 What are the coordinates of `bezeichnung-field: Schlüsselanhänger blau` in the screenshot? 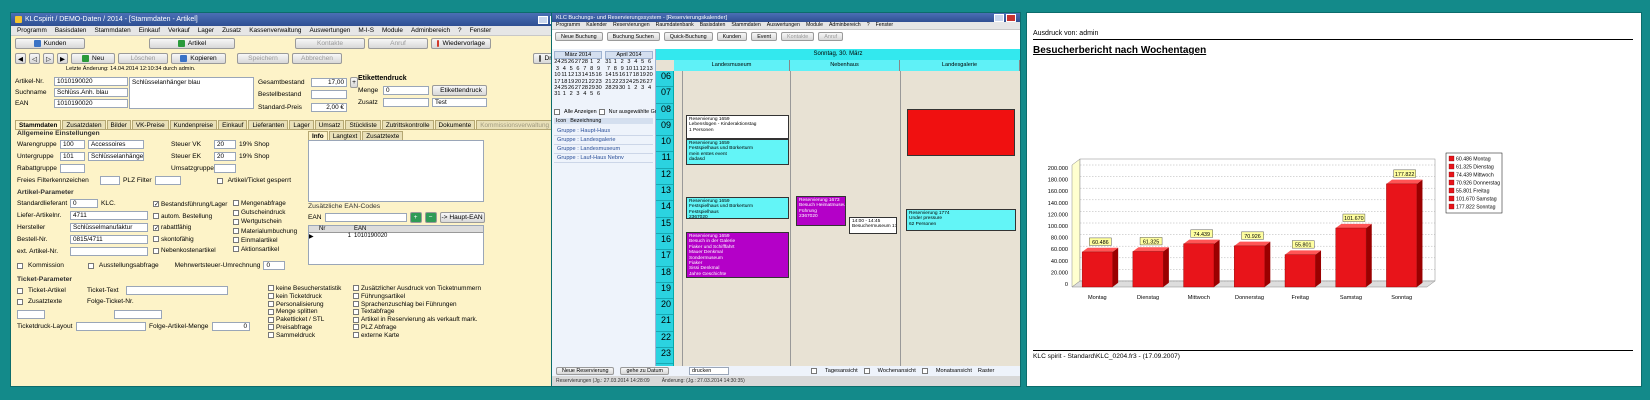 It's located at (191, 93).